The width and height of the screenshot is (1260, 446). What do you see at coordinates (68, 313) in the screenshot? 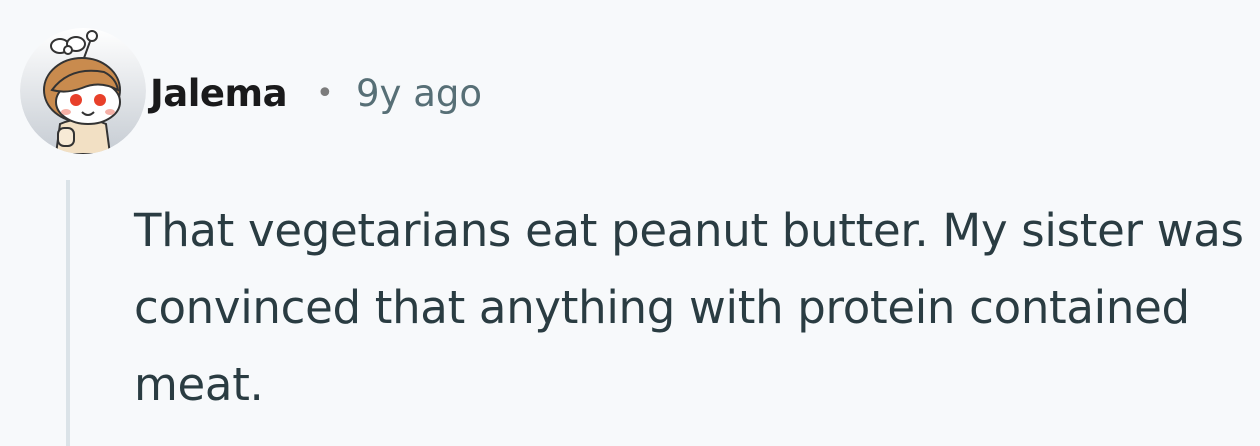
I see `thread-line` at bounding box center [68, 313].